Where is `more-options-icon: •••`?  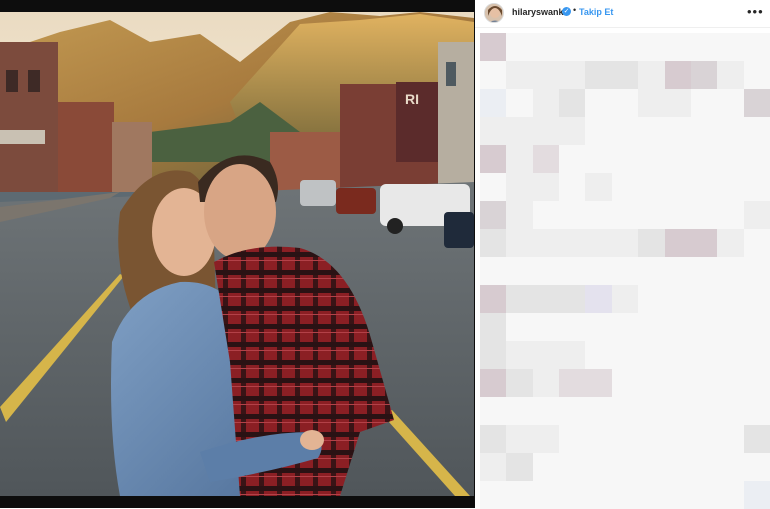
more-options-icon: ••• is located at coordinates (755, 11).